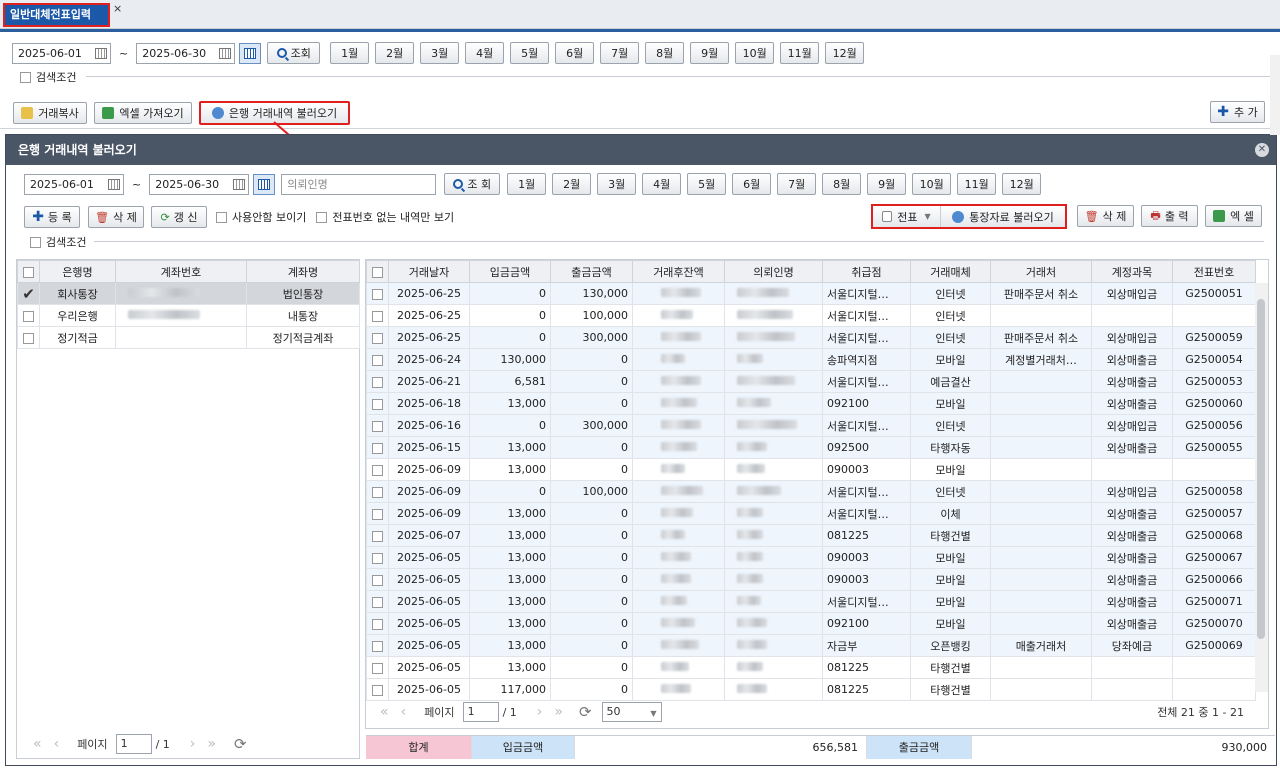 The height and width of the screenshot is (770, 1280). Describe the element at coordinates (811, 579) in the screenshot. I see `transaction-row: 2025-06-05 13,000 0 090003 모바일 외상매출금 G2500066` at that location.